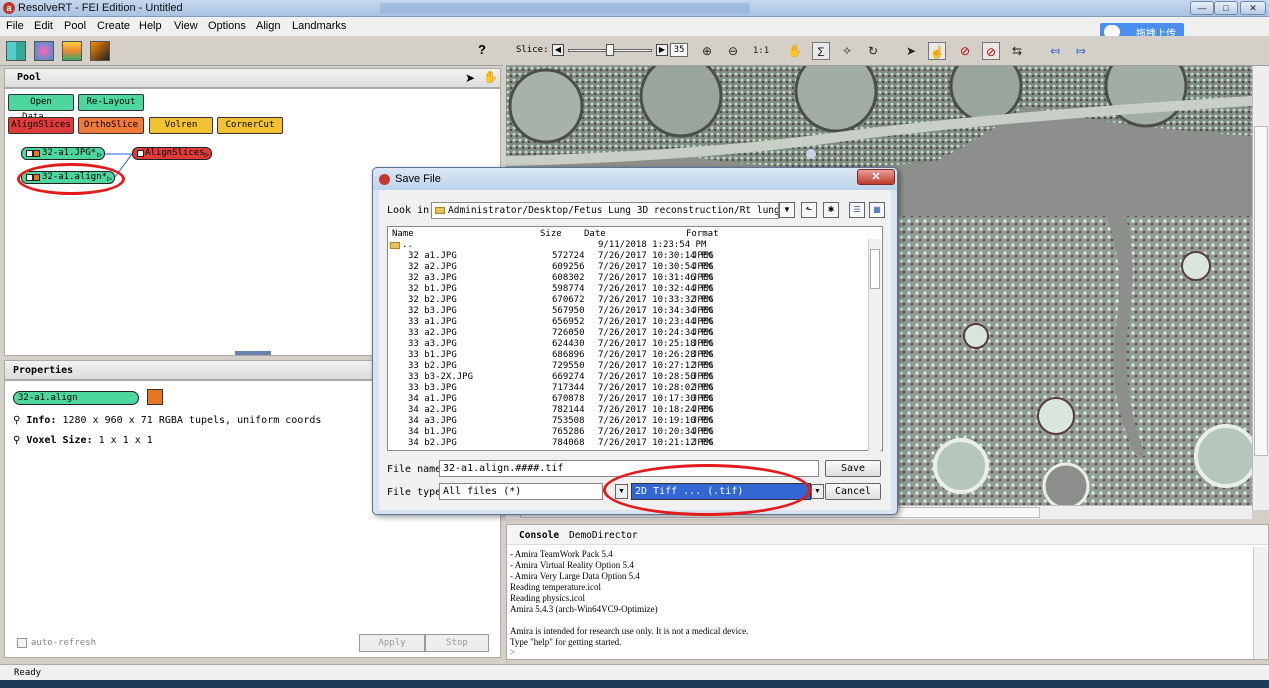 The height and width of the screenshot is (688, 1269). What do you see at coordinates (268, 26) in the screenshot?
I see `menu-align: Align` at bounding box center [268, 26].